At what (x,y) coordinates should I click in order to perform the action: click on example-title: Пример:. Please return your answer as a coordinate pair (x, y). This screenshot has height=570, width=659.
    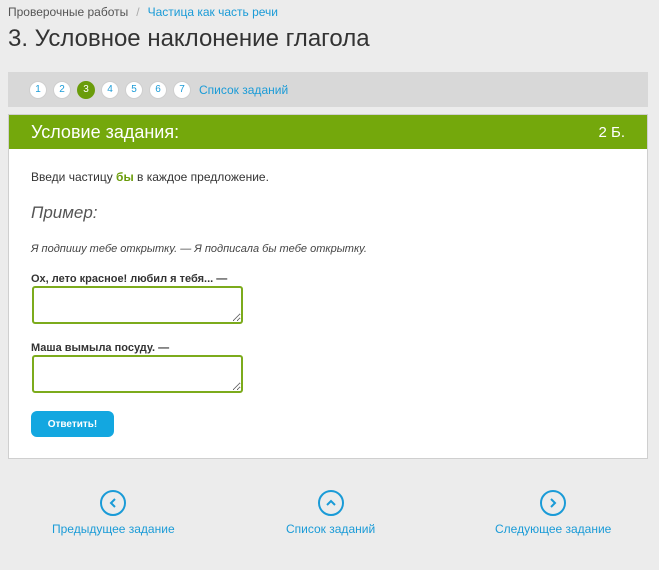
    Looking at the image, I should click on (64, 212).